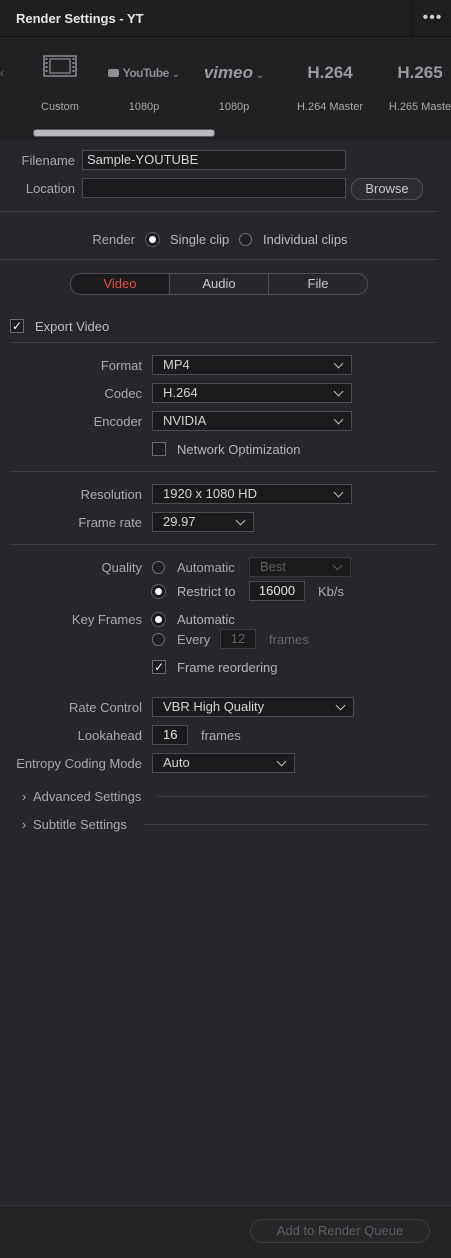 The height and width of the screenshot is (1258, 451). I want to click on encoder-select: NVIDIA, so click(252, 421).